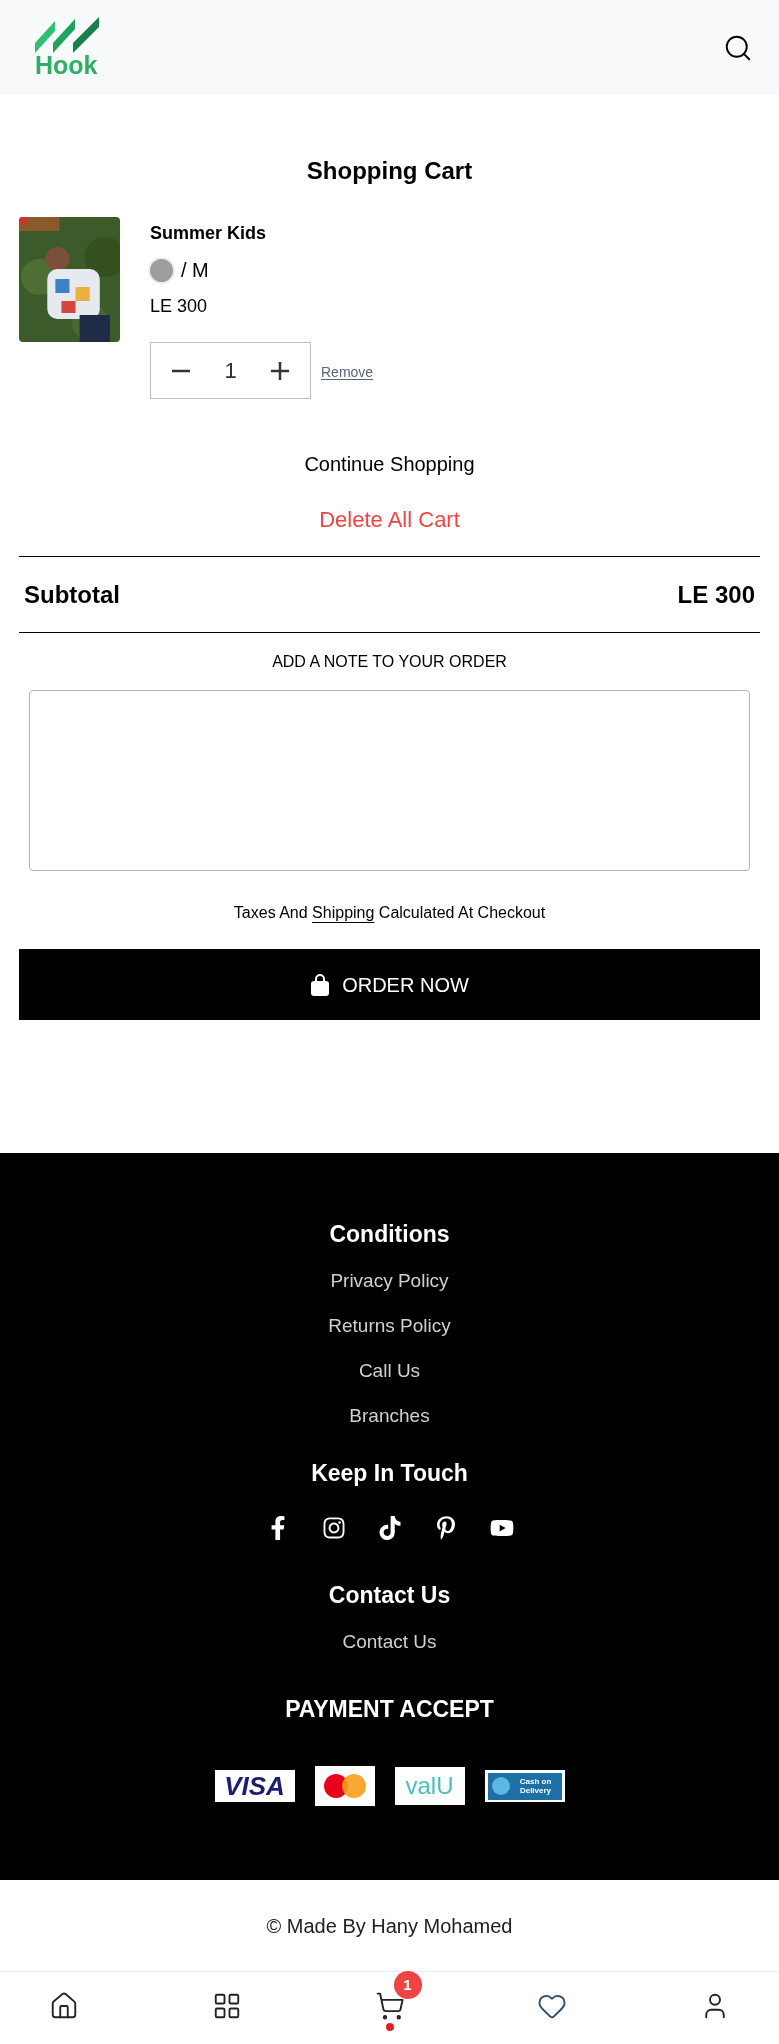 This screenshot has height=2044, width=779. Describe the element at coordinates (66, 65) in the screenshot. I see `logo-text: Hook` at that location.